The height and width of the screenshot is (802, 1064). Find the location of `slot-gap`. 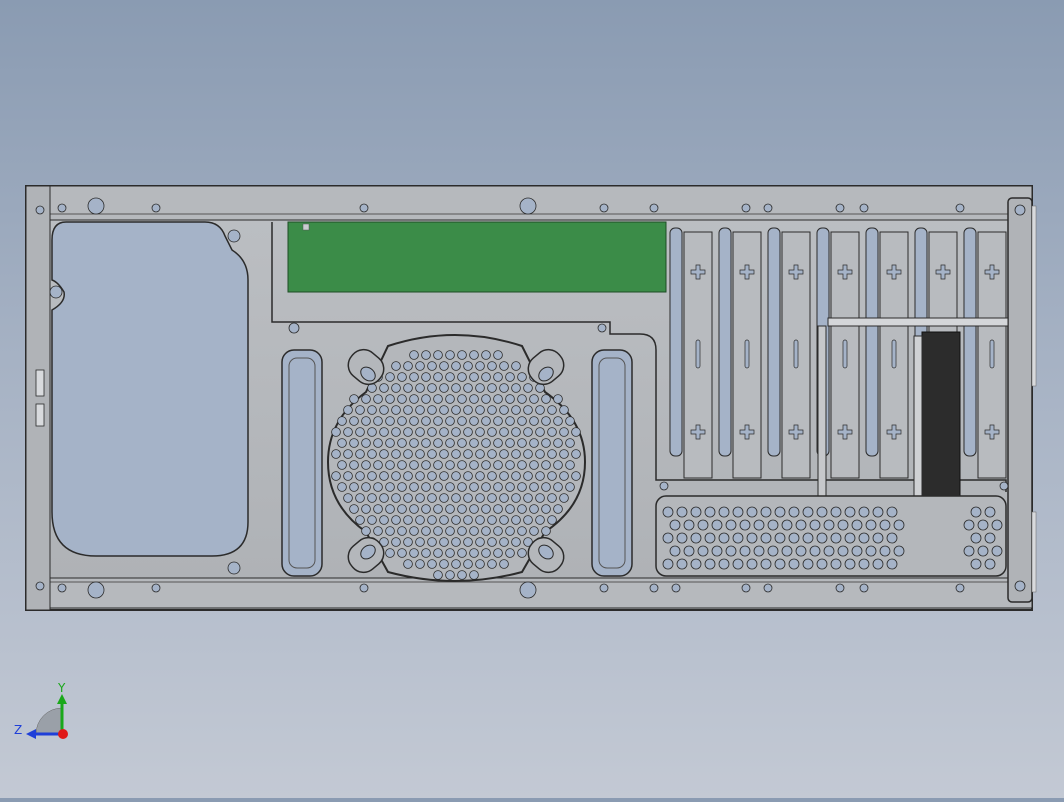

slot-gap is located at coordinates (970, 342).